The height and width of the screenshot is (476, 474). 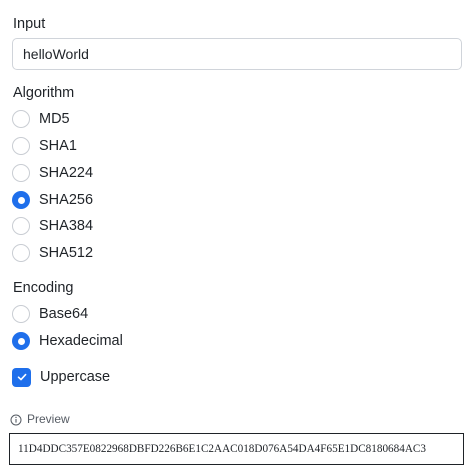 I want to click on algorithm-option-sha1: SHA1, so click(x=44, y=146).